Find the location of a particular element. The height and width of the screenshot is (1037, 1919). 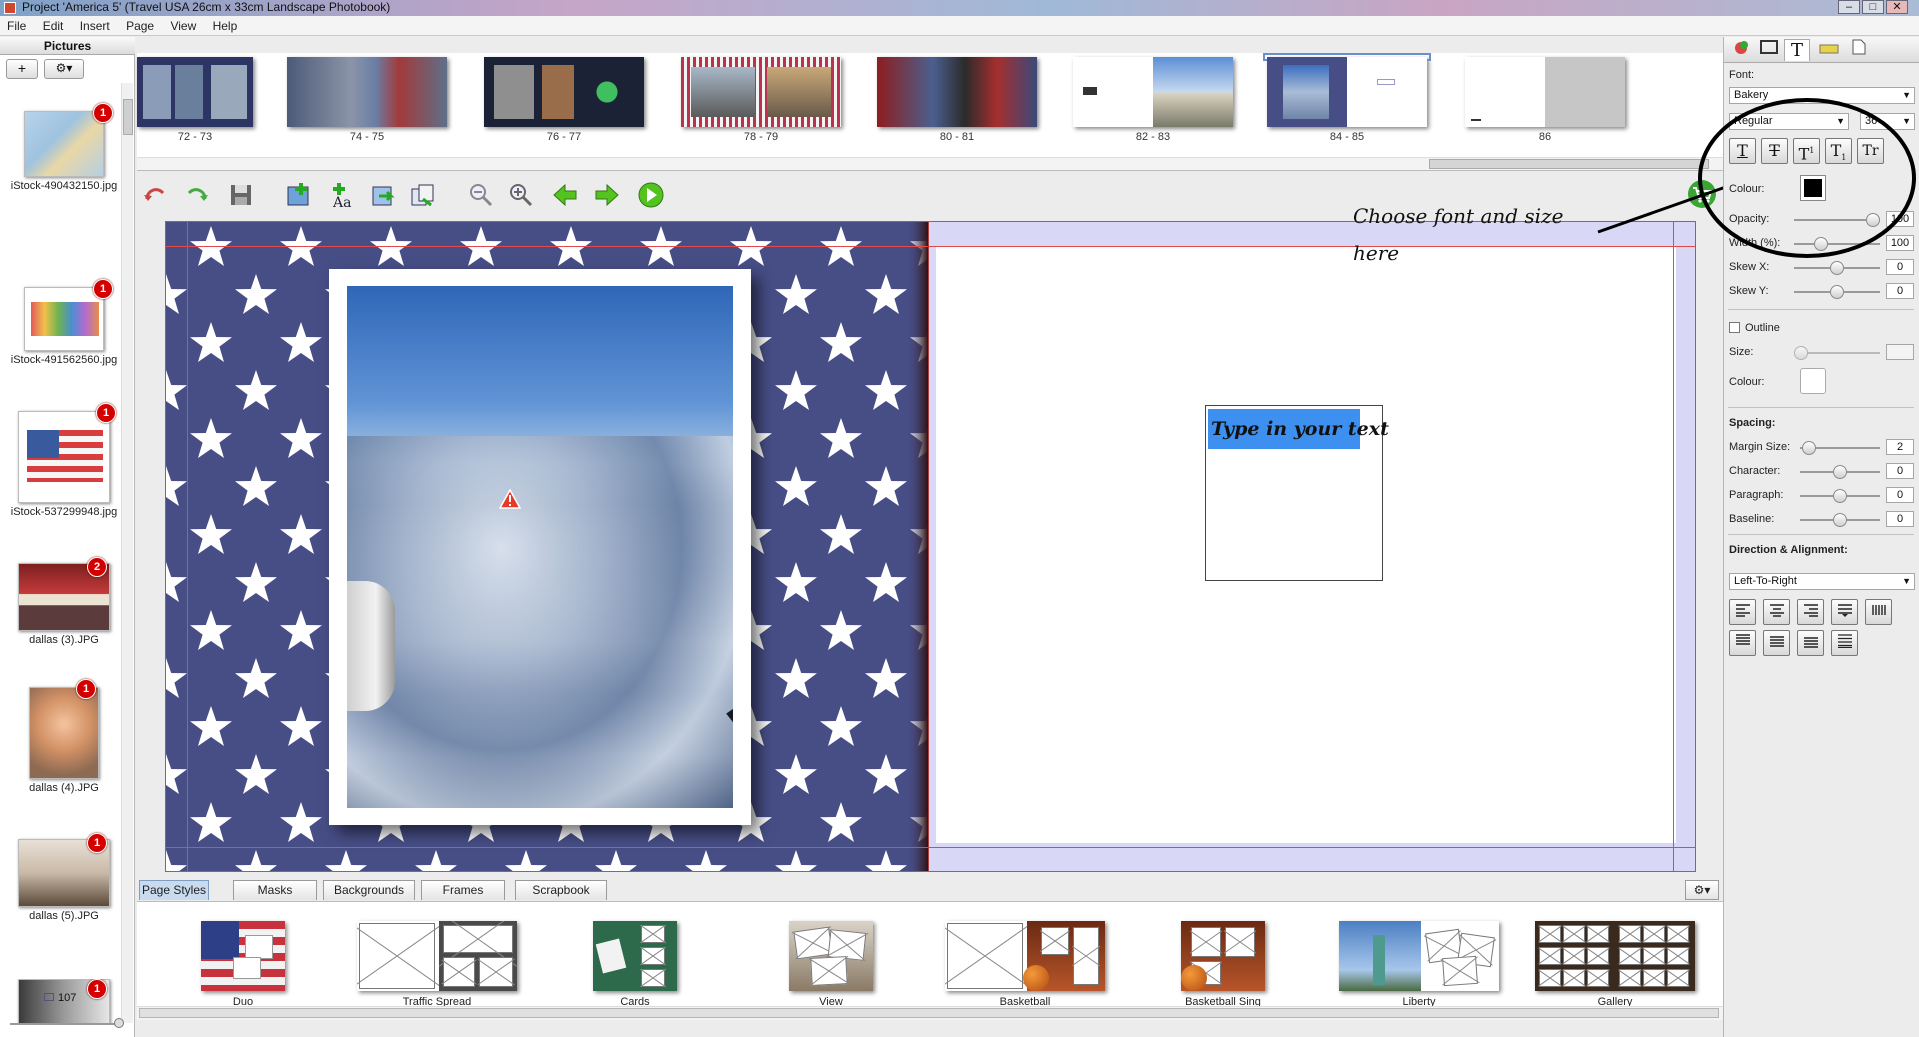

picture-filename: iStock-490432150.jpg is located at coordinates (64, 186).